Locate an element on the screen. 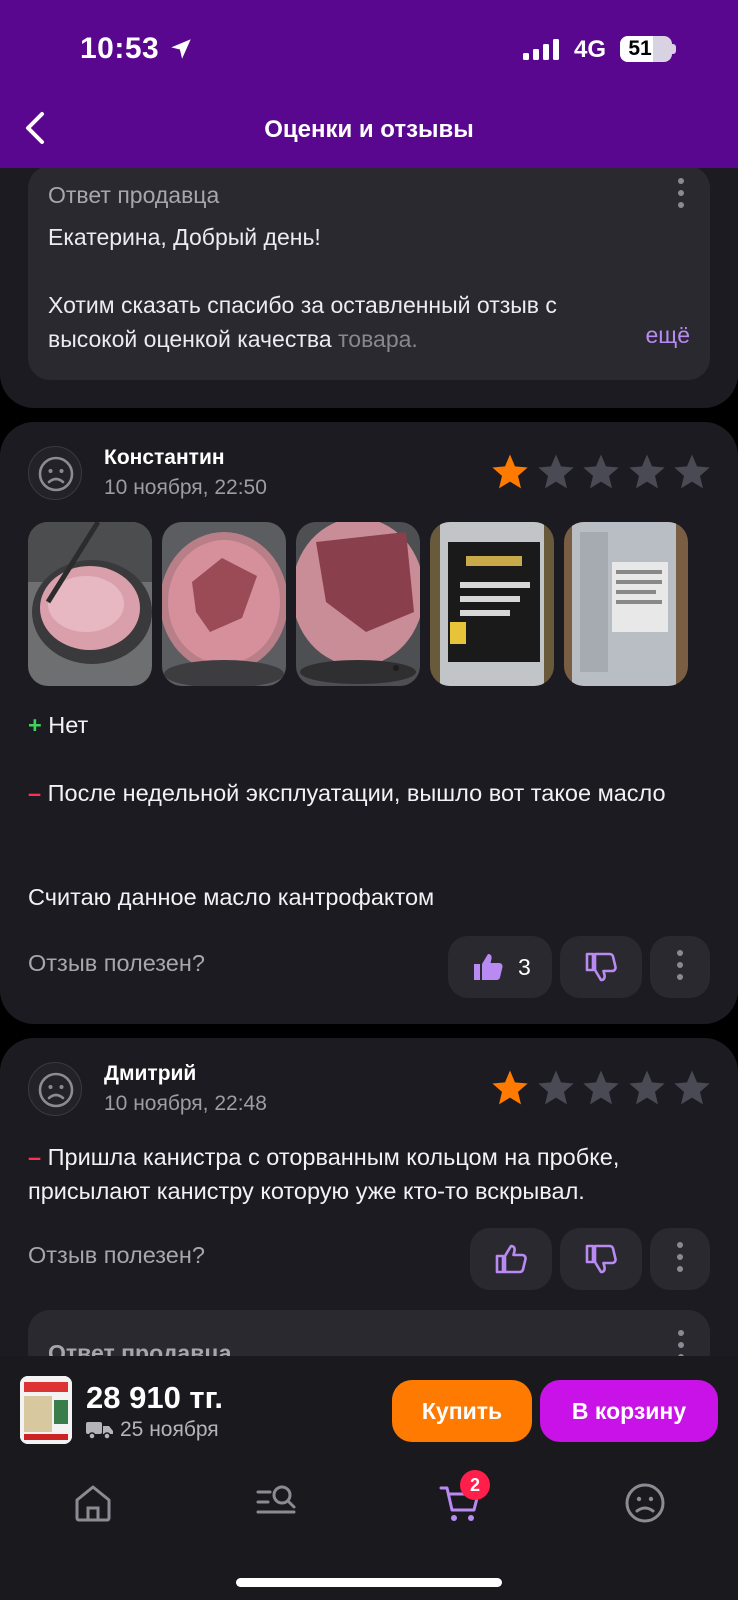 The width and height of the screenshot is (738, 1600). review-pros: + Нет is located at coordinates (58, 725).